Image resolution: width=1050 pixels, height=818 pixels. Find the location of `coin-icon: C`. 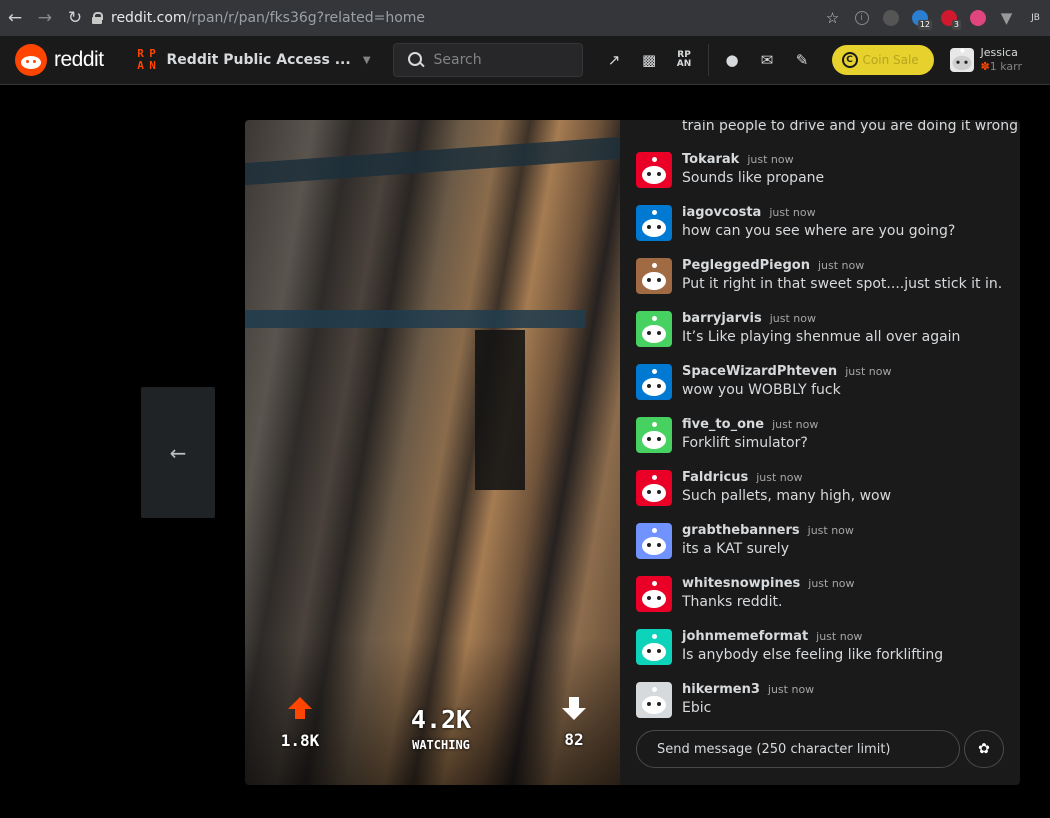

coin-icon: C is located at coordinates (849, 60).